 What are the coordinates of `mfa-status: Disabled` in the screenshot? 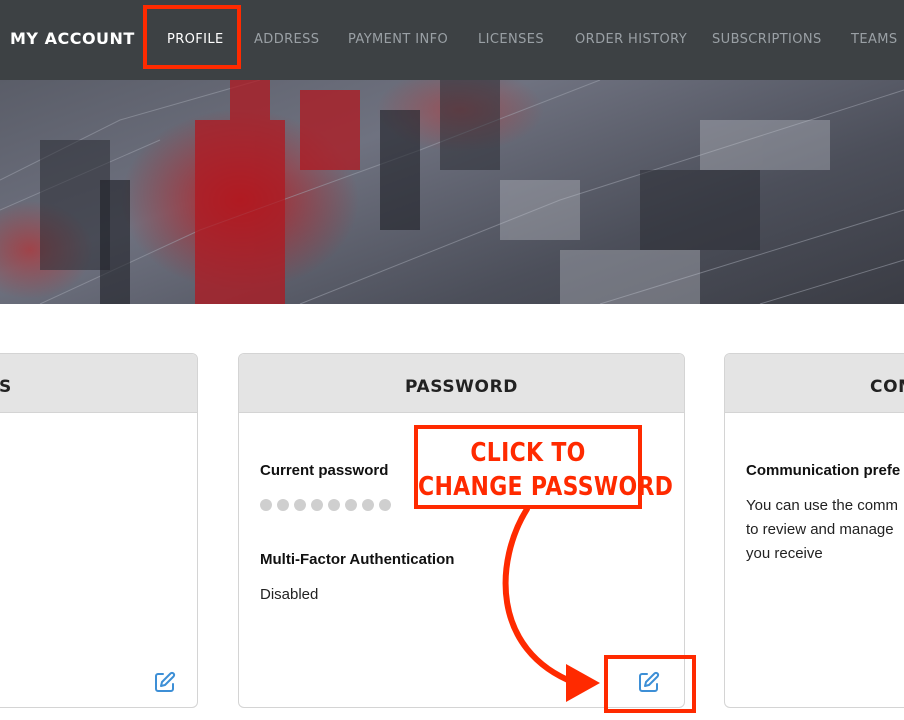 It's located at (289, 594).